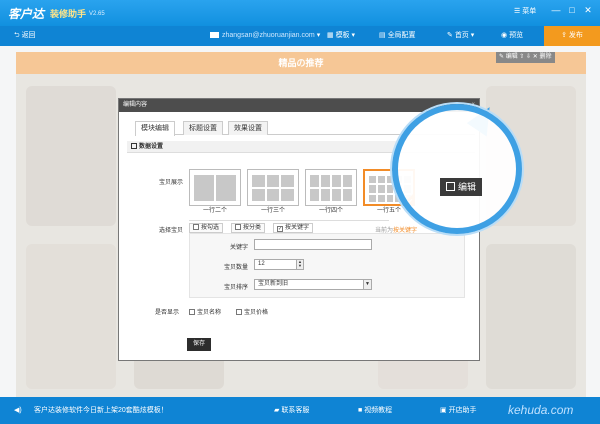  Describe the element at coordinates (171, 231) in the screenshot. I see `select-label: 选择宝贝` at that location.